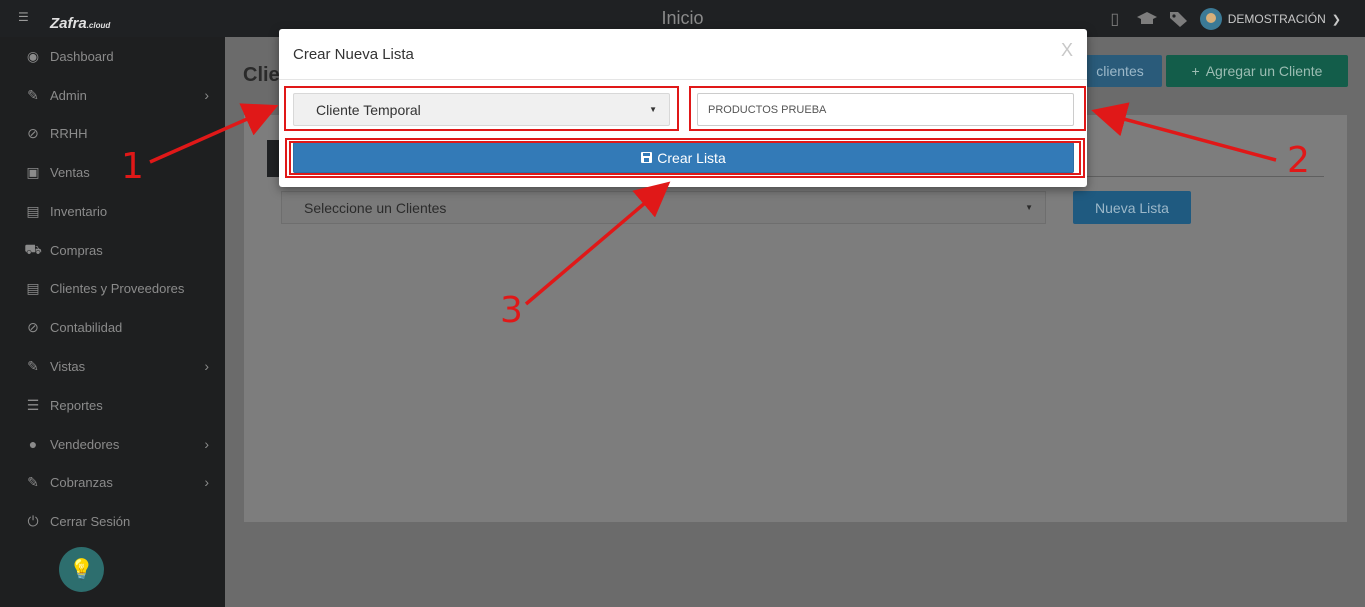  What do you see at coordinates (132, 166) in the screenshot?
I see `annotation-label-1: 1` at bounding box center [132, 166].